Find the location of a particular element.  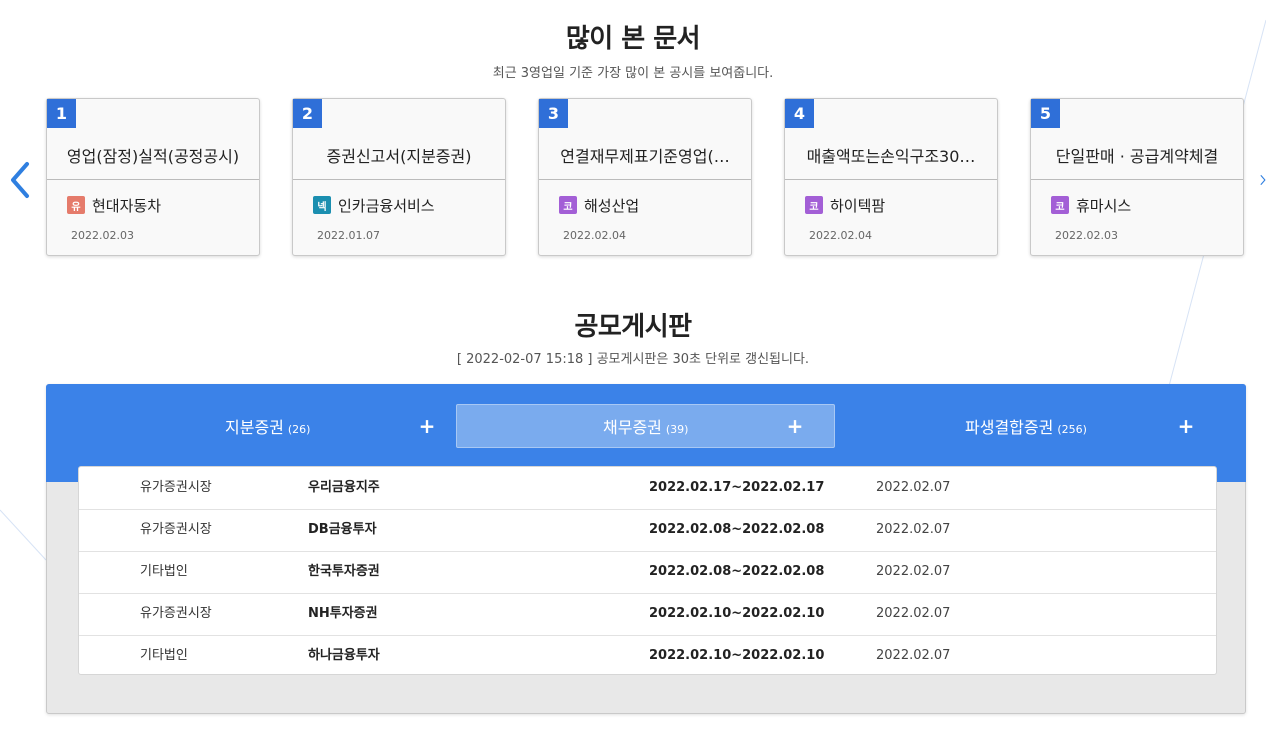

card-title: 증권신고서(지분증권) is located at coordinates (399, 156).